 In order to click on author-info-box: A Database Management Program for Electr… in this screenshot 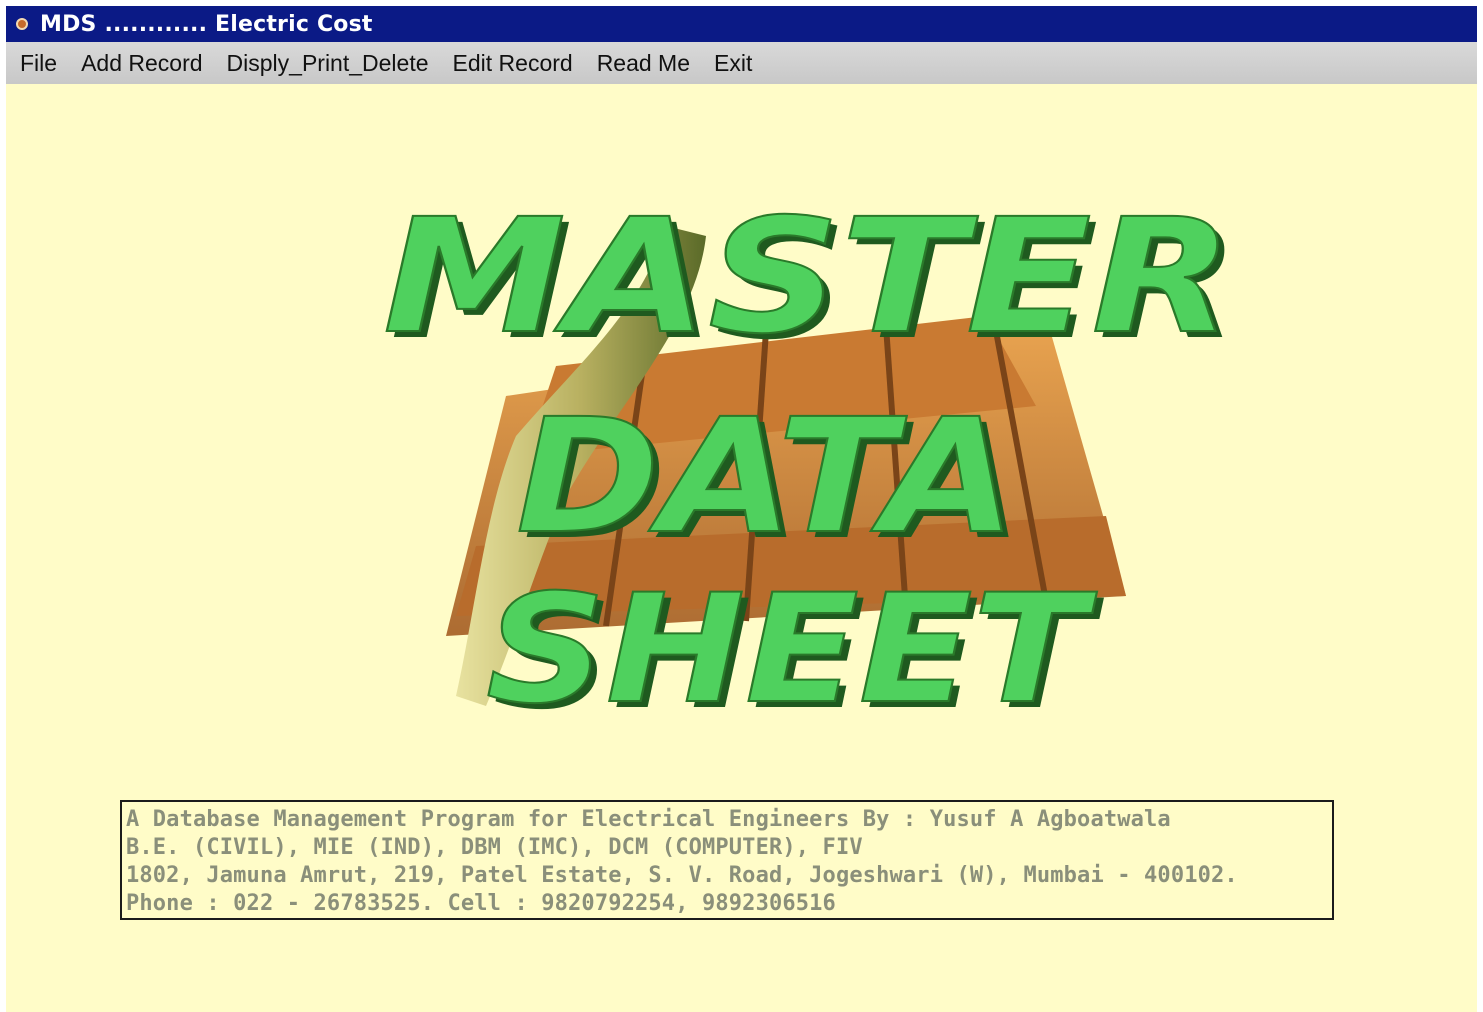, I will do `click(727, 860)`.